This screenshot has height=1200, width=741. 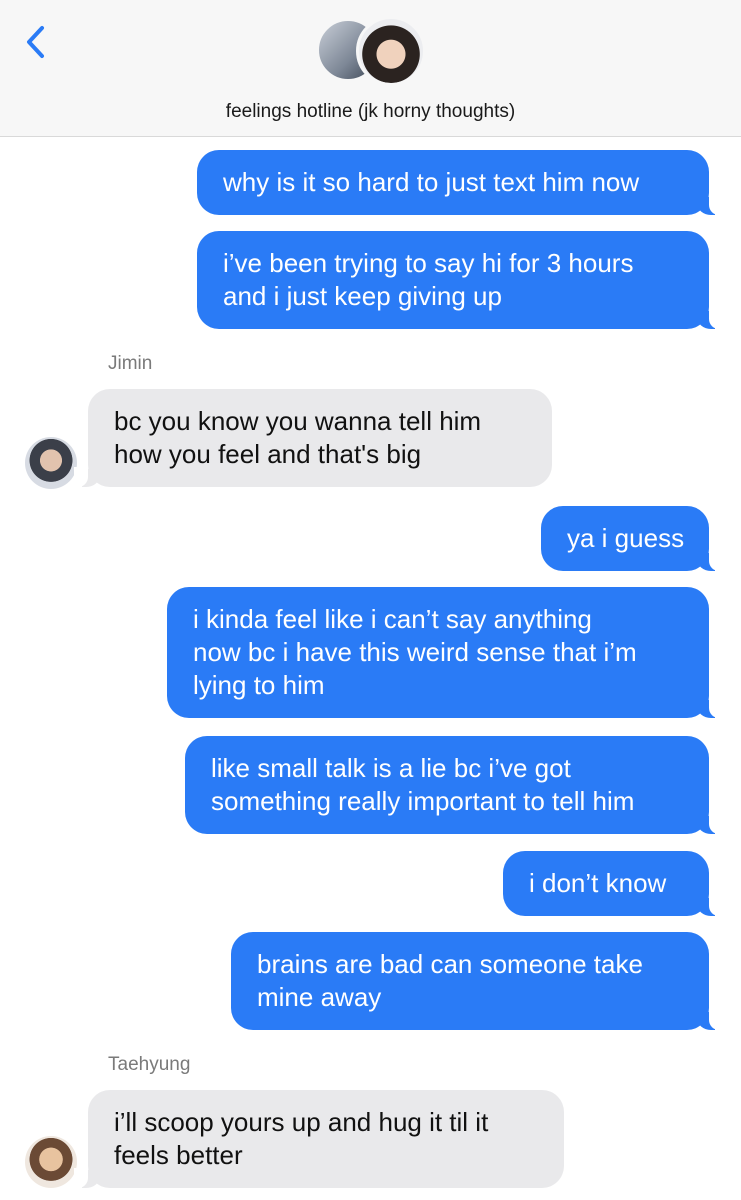 What do you see at coordinates (428, 263) in the screenshot?
I see `message-line: i’ve been trying to say hi for 3 hours` at bounding box center [428, 263].